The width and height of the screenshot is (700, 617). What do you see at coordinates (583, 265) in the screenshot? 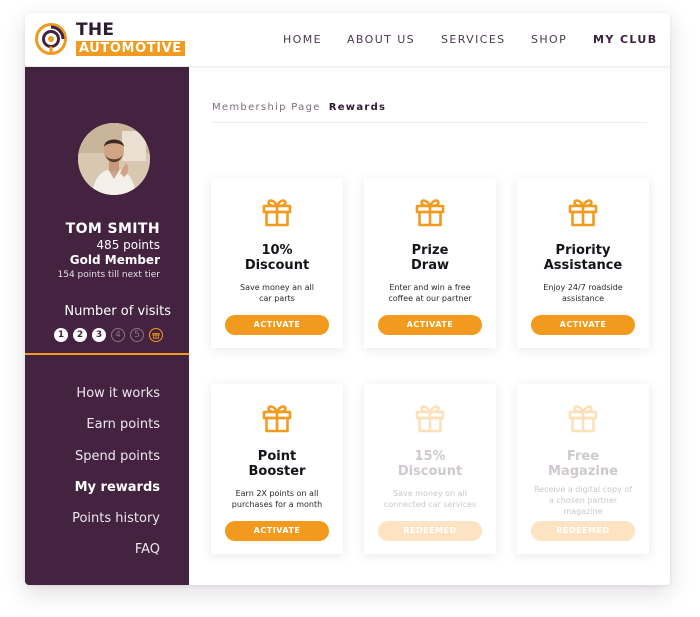
I see `reward-title-line2: Assistance` at bounding box center [583, 265].